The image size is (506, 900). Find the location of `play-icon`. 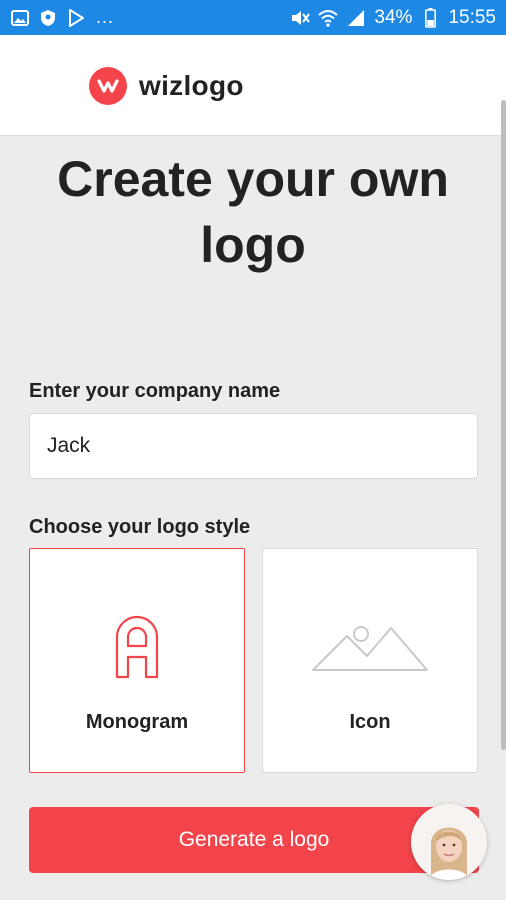

play-icon is located at coordinates (76, 18).